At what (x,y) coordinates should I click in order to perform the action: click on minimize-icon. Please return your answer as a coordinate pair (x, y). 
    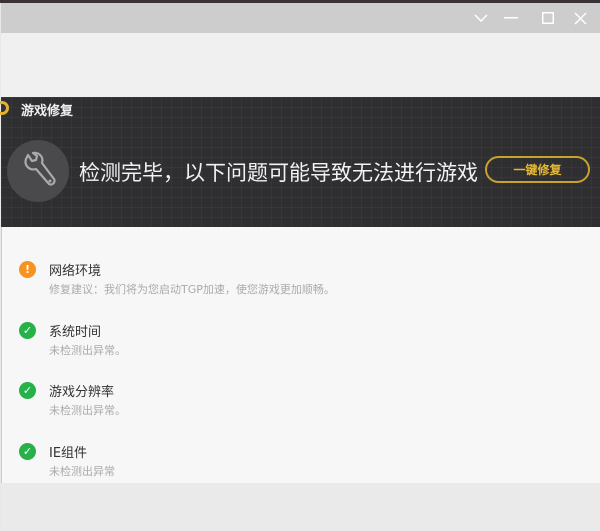
    Looking at the image, I should click on (511, 18).